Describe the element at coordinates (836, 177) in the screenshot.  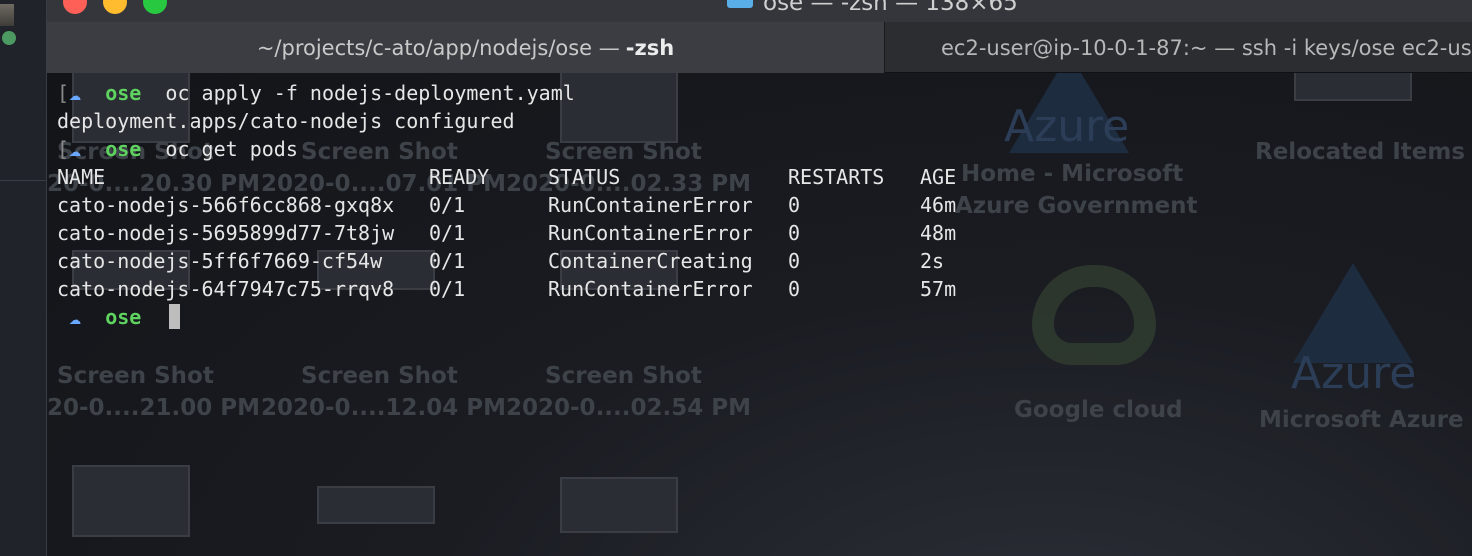
I see `header-restarts: RESTARTS` at that location.